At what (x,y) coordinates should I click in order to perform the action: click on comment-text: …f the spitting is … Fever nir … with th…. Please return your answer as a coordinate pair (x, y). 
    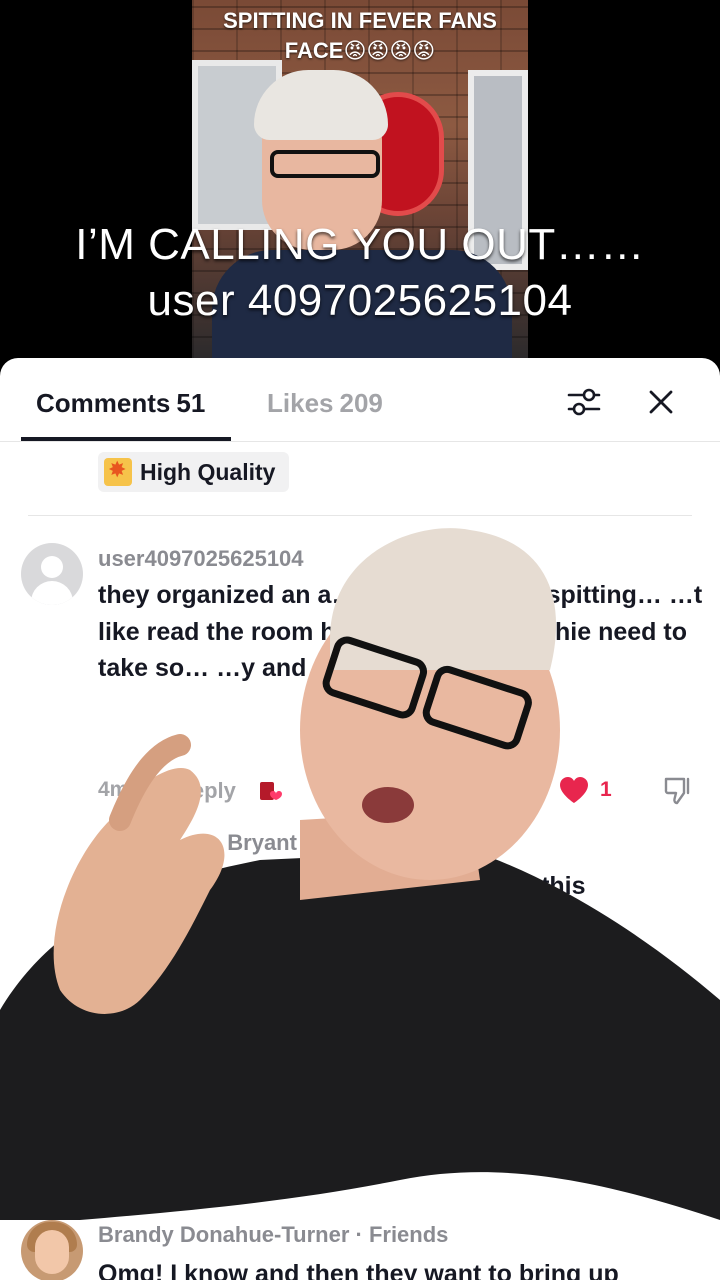
    Looking at the image, I should click on (342, 886).